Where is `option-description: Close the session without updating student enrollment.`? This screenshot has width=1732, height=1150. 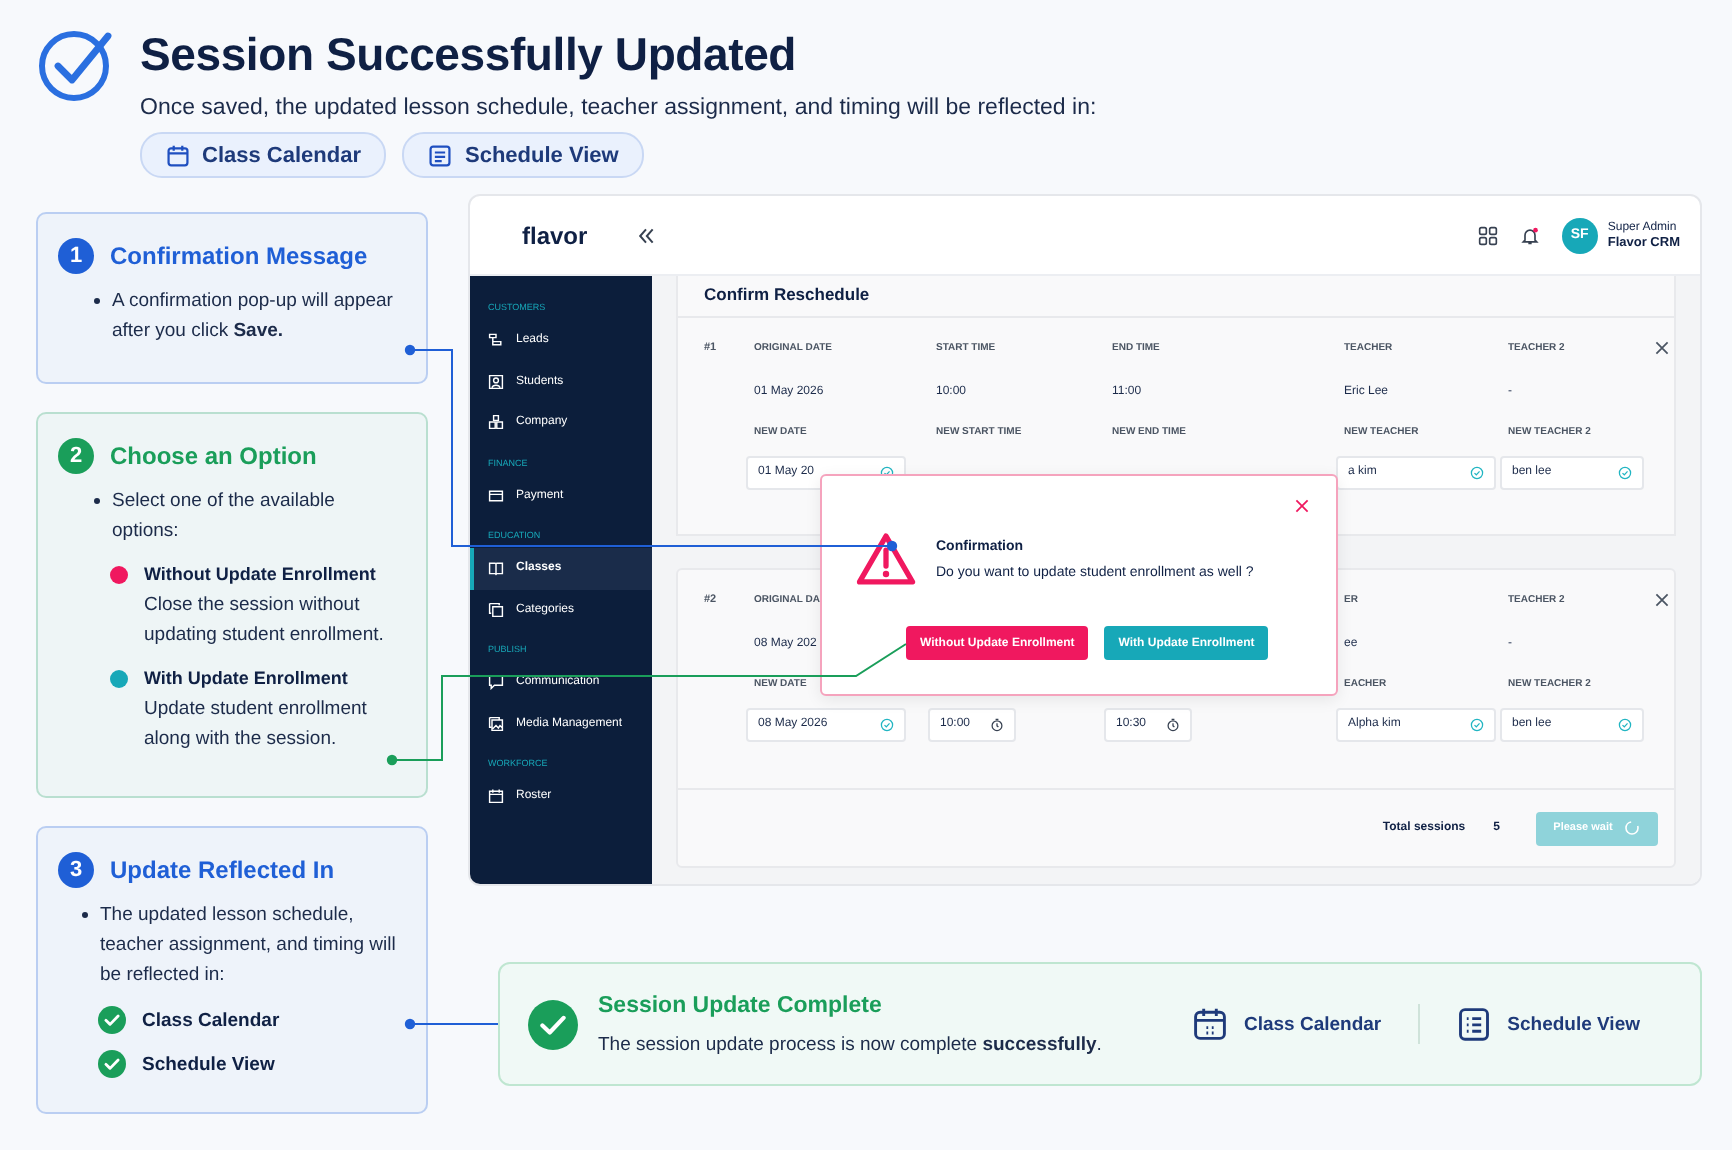 option-description: Close the session without updating student enrollment. is located at coordinates (265, 621).